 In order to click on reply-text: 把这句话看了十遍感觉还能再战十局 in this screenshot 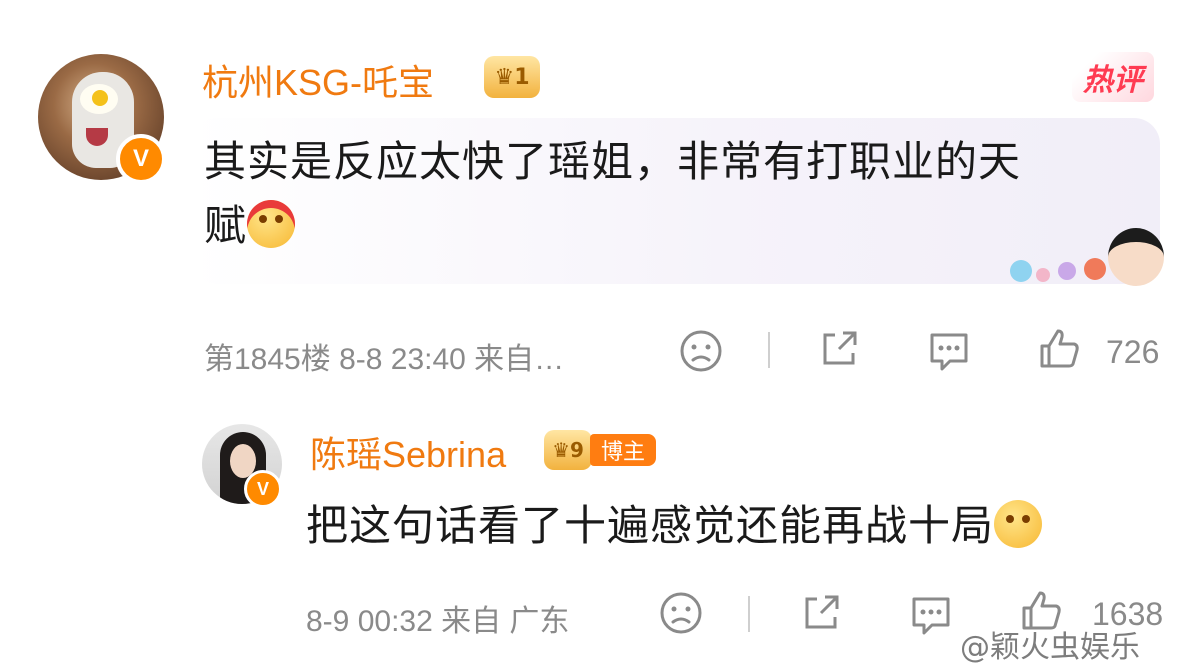, I will do `click(674, 526)`.